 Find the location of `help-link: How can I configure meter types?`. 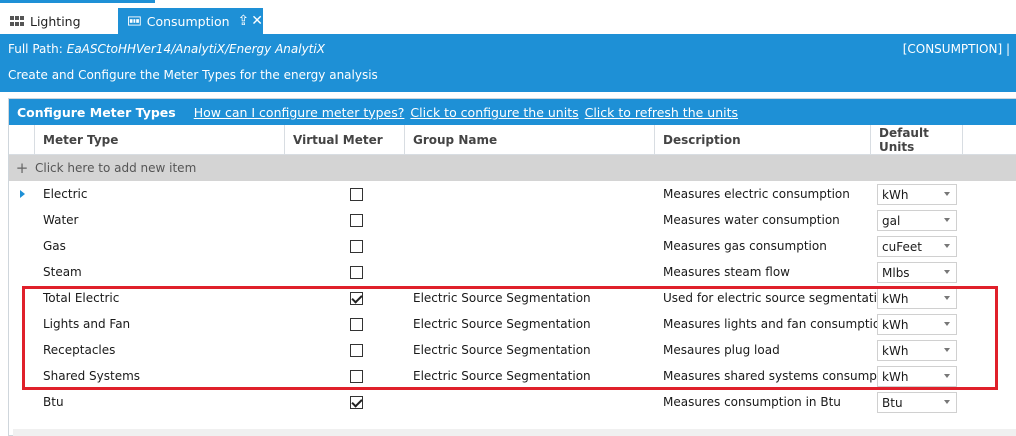

help-link: How can I configure meter types? is located at coordinates (299, 112).